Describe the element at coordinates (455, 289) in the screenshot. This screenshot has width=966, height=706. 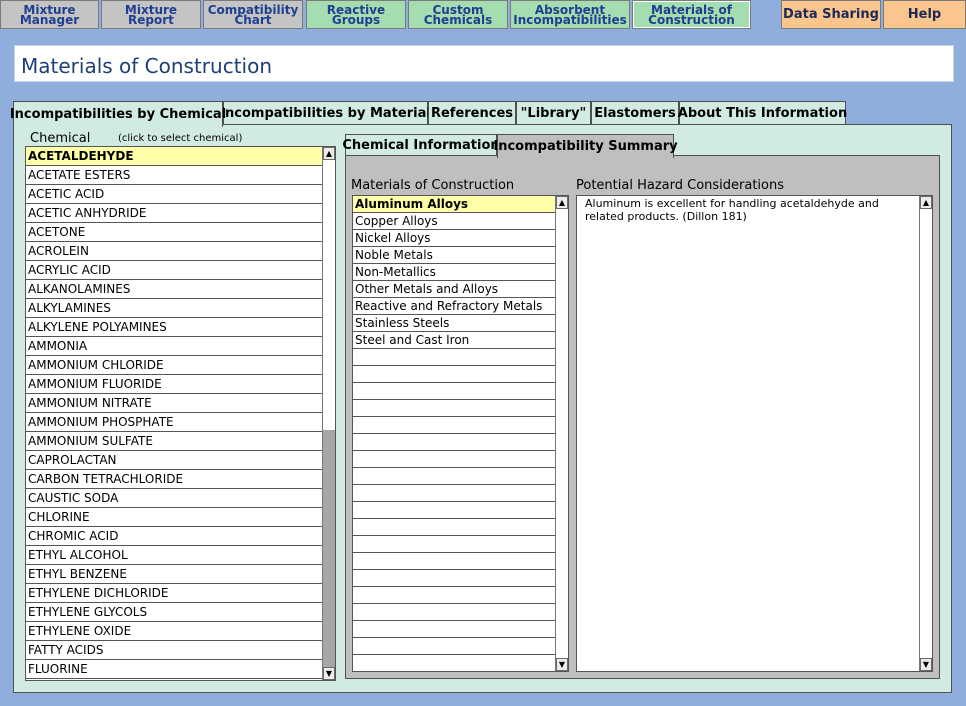
I see `material-list-item: Other Metals and Alloys` at that location.